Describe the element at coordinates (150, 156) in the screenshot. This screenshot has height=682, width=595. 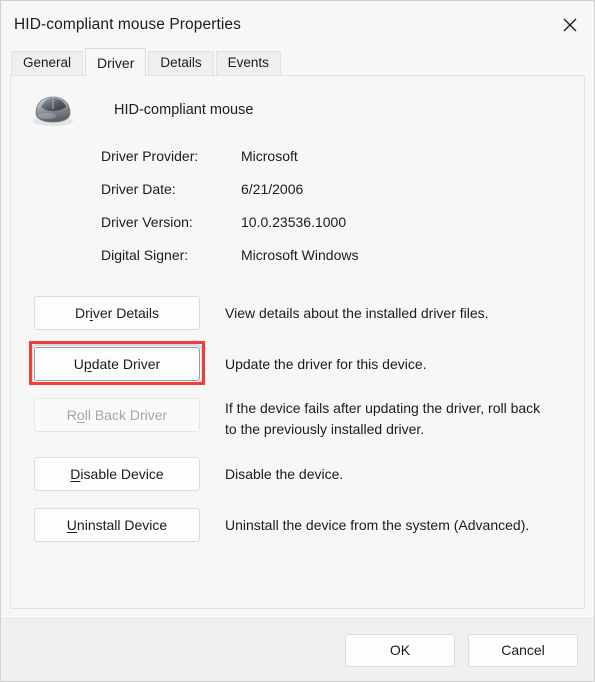
I see `info-label: Driver Provider:` at that location.